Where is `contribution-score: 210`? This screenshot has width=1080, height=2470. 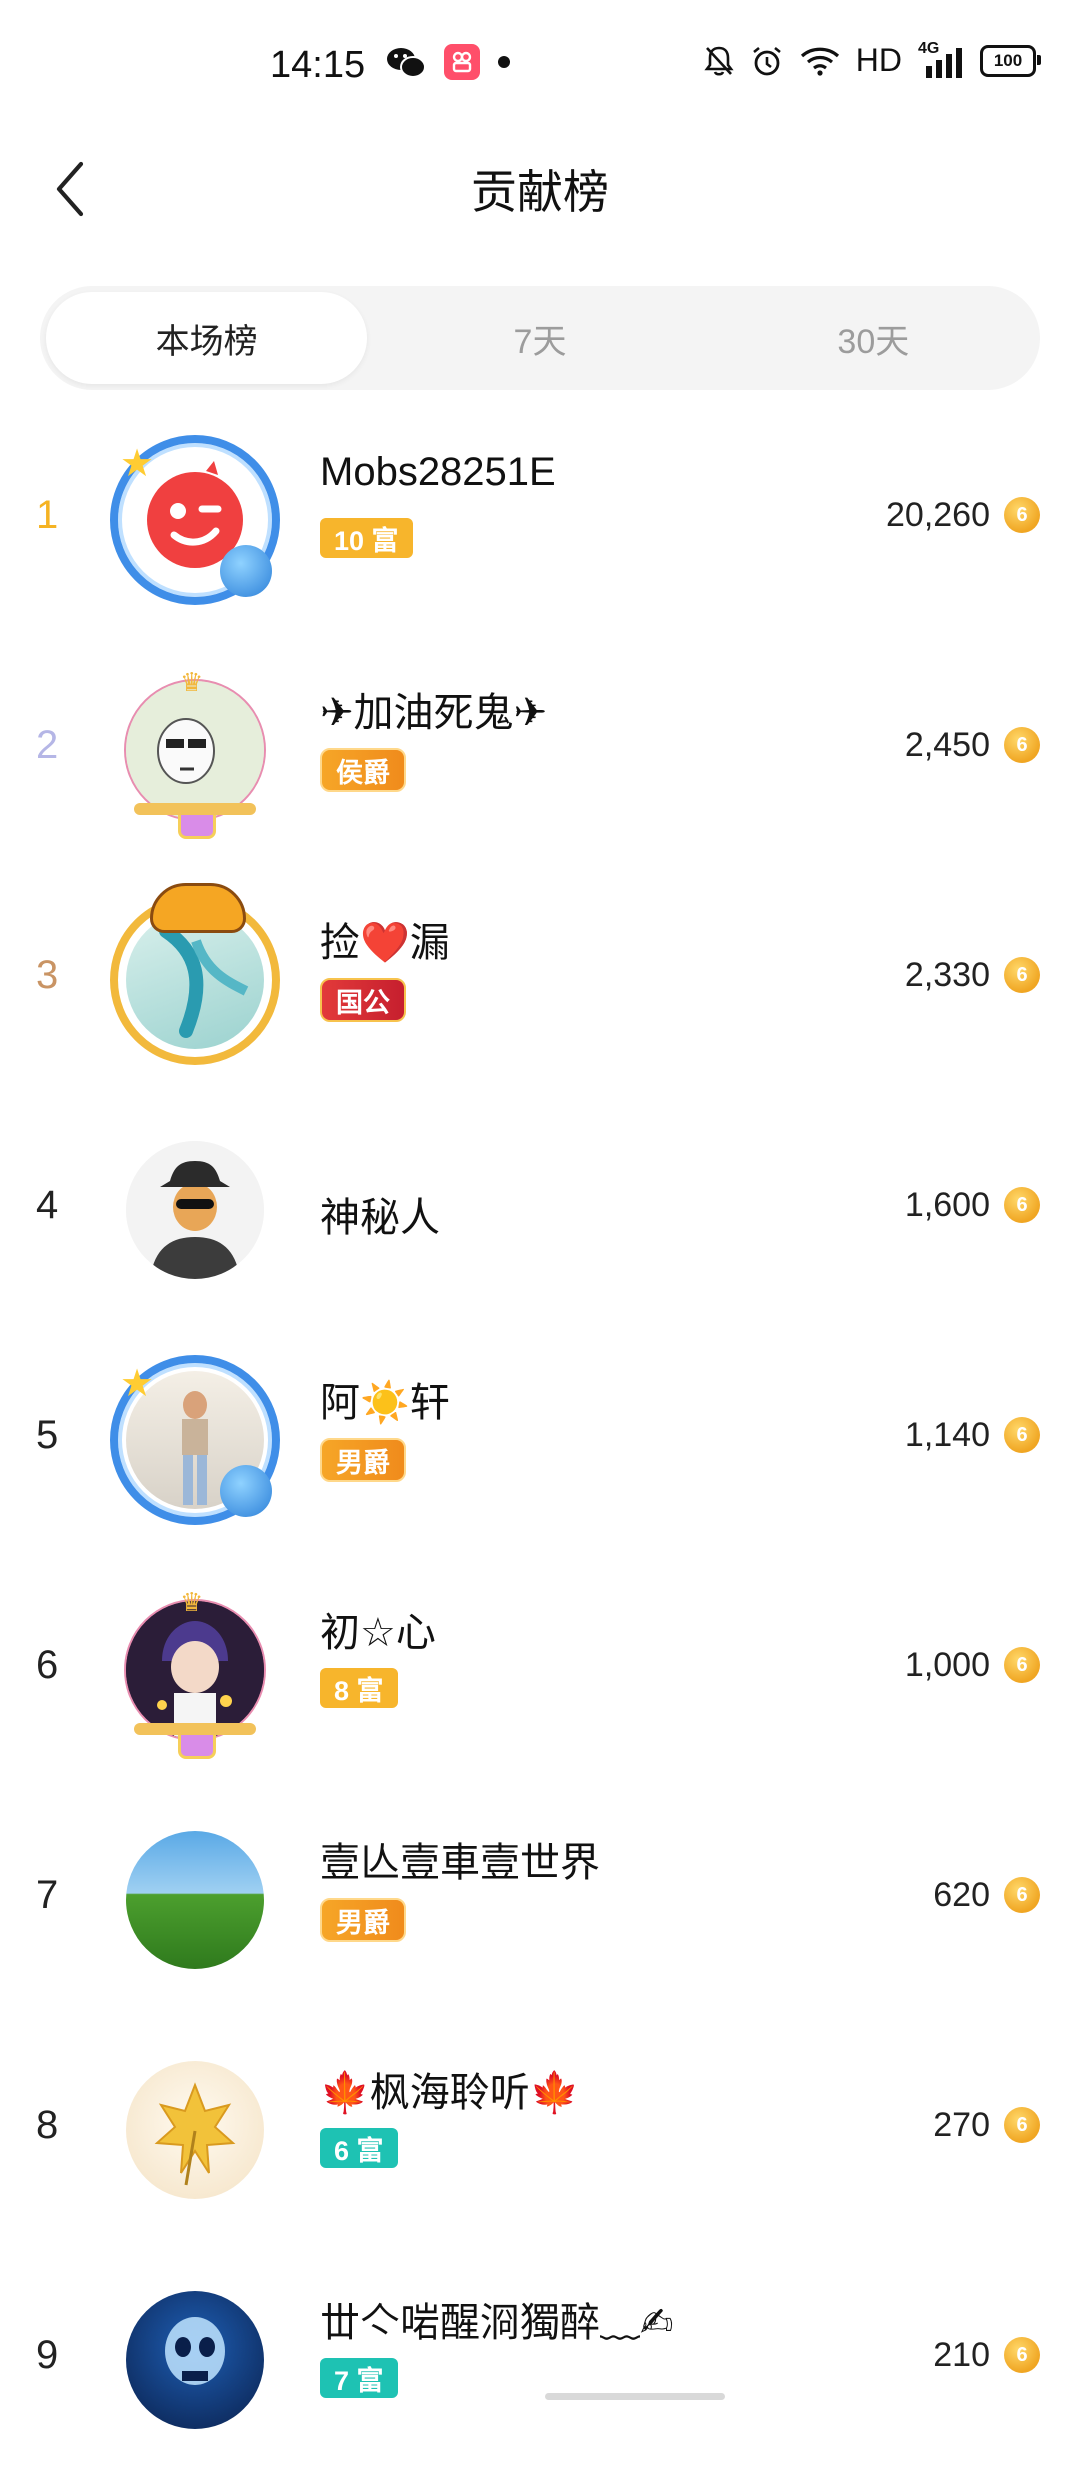
contribution-score: 210 is located at coordinates (961, 2354).